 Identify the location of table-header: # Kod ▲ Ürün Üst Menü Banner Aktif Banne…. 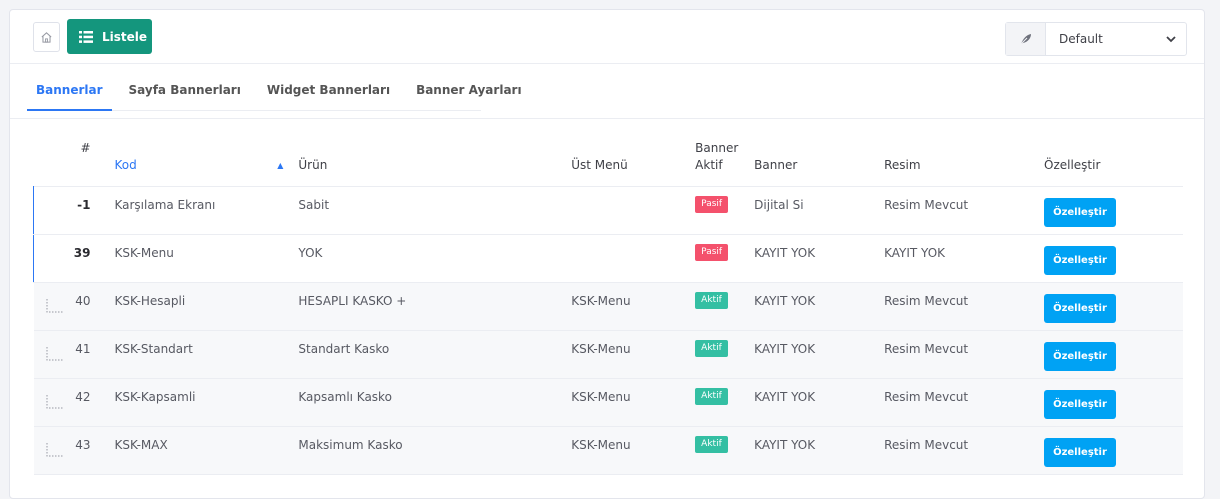
(608, 163).